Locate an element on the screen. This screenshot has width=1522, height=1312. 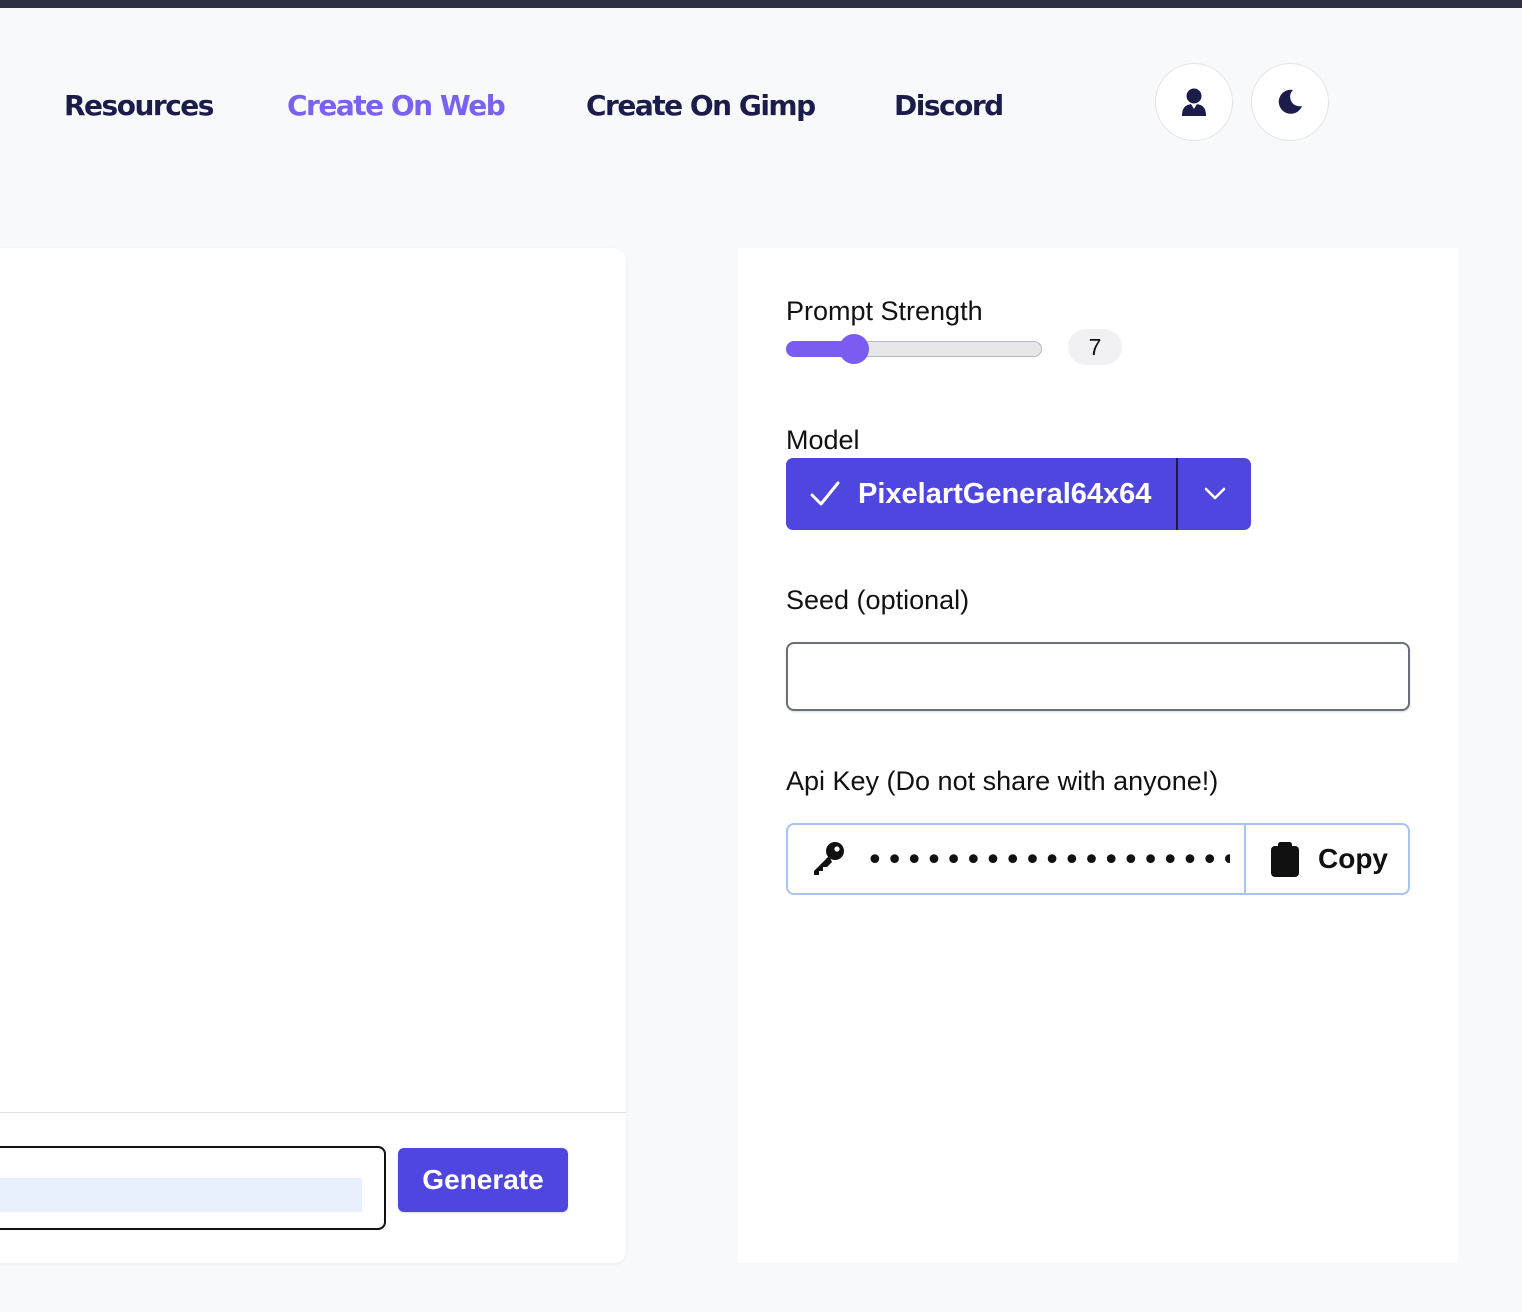
top-strip is located at coordinates (761, 4).